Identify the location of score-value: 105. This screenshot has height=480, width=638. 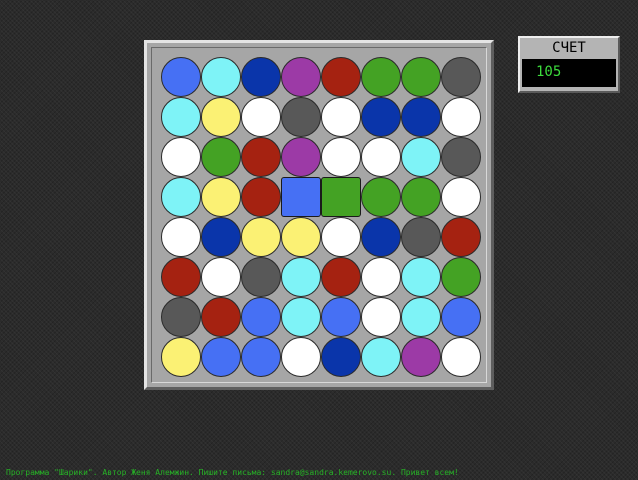
(569, 73).